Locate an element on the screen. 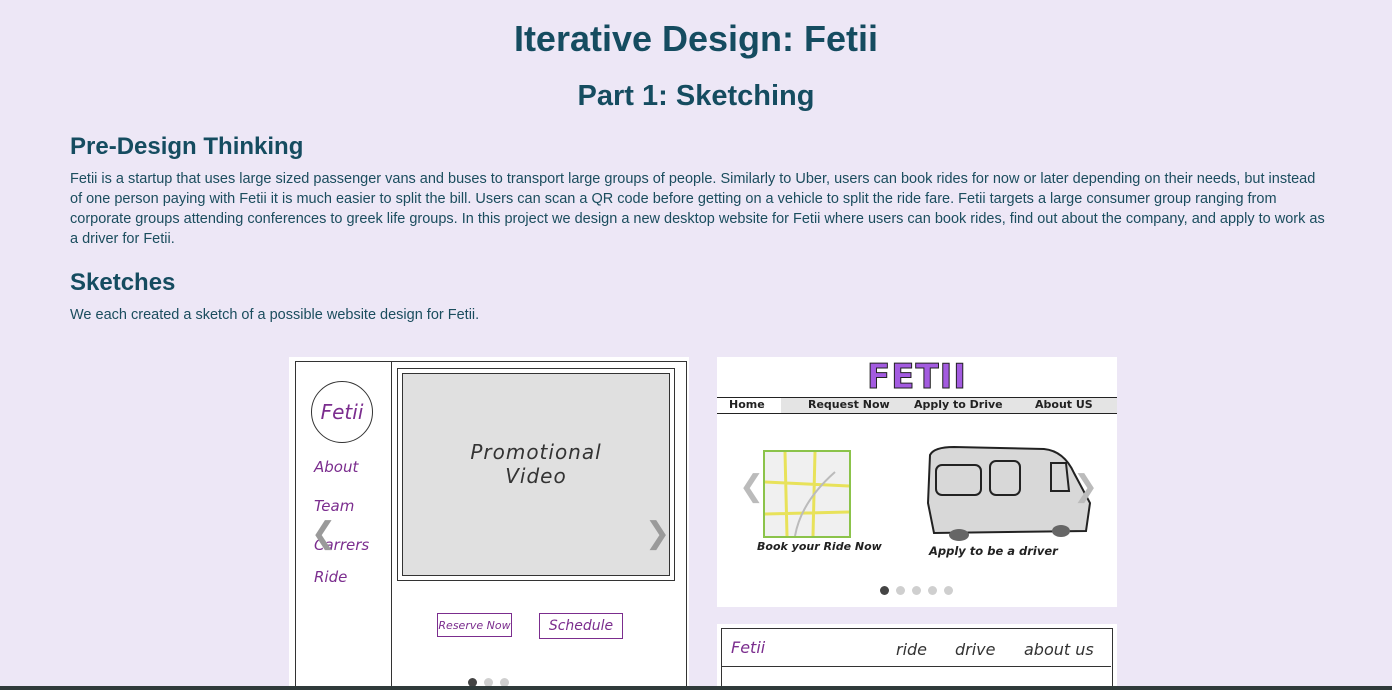  sketch2-nav-apply: Apply to Drive is located at coordinates (958, 404).